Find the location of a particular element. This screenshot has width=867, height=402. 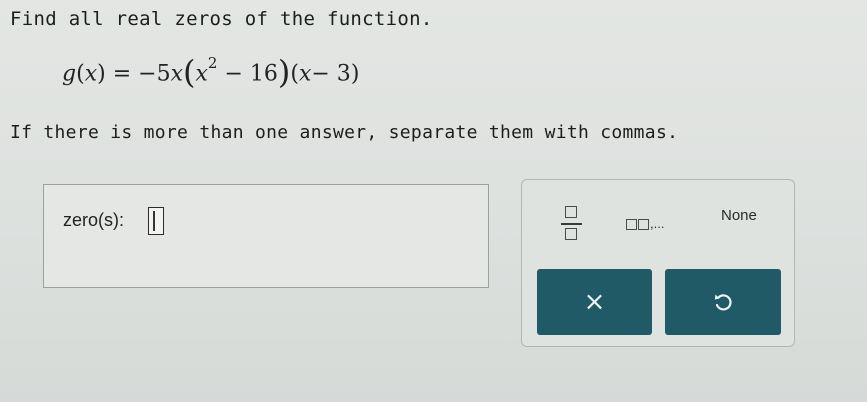

undo-icon is located at coordinates (723, 302).